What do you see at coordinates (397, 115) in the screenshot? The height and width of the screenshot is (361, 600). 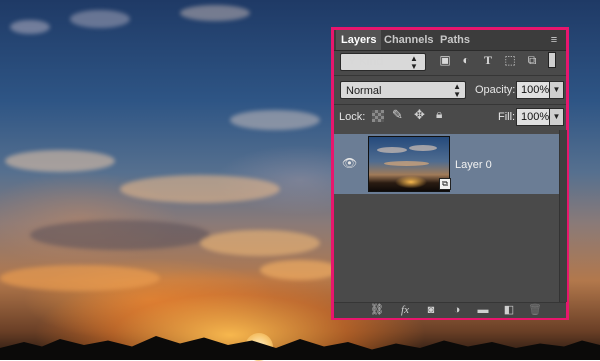 I see `lock-image-pixels-icon: ✎` at bounding box center [397, 115].